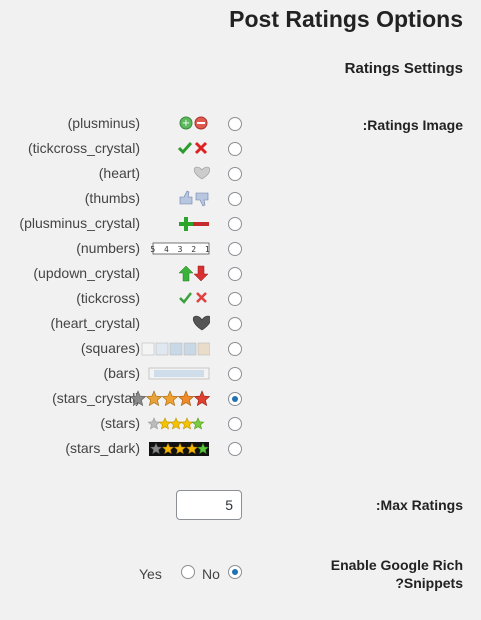 The image size is (481, 620). I want to click on rating-option-row: (heart_crystal), so click(125, 325).